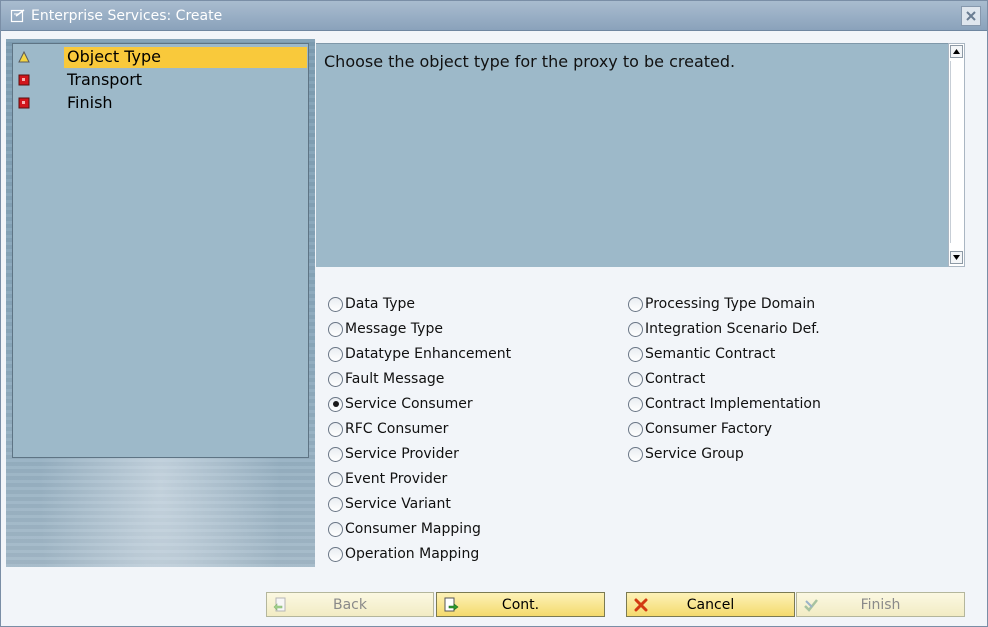  I want to click on arrow-down-icon, so click(956, 257).